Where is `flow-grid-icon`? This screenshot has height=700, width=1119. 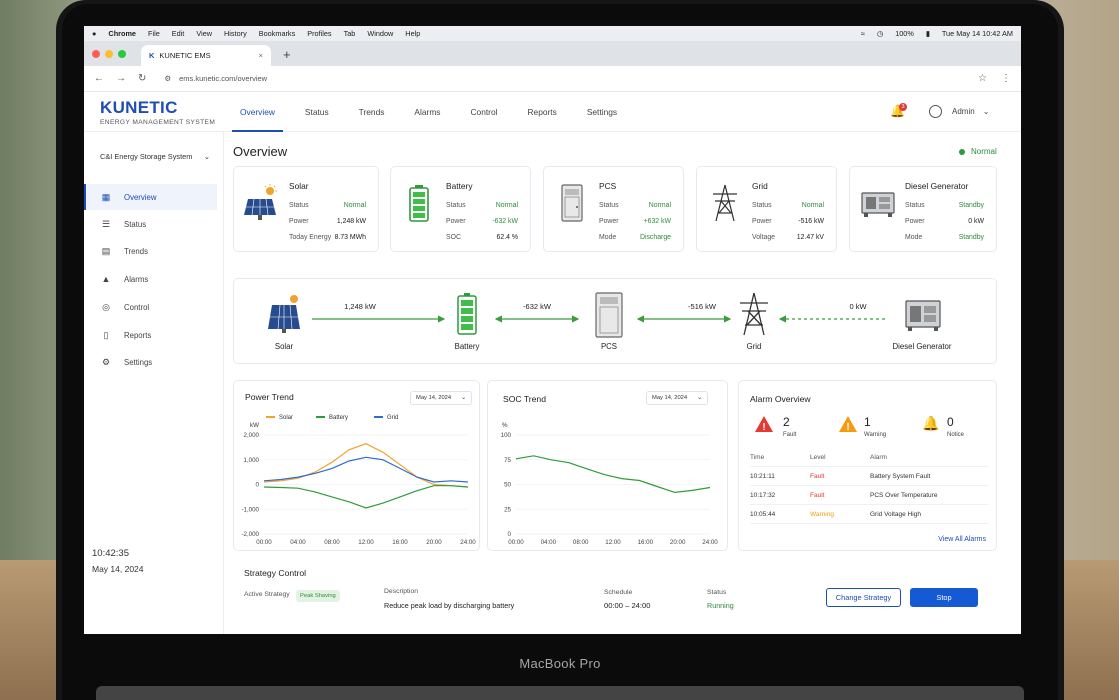
flow-grid-icon is located at coordinates (754, 314).